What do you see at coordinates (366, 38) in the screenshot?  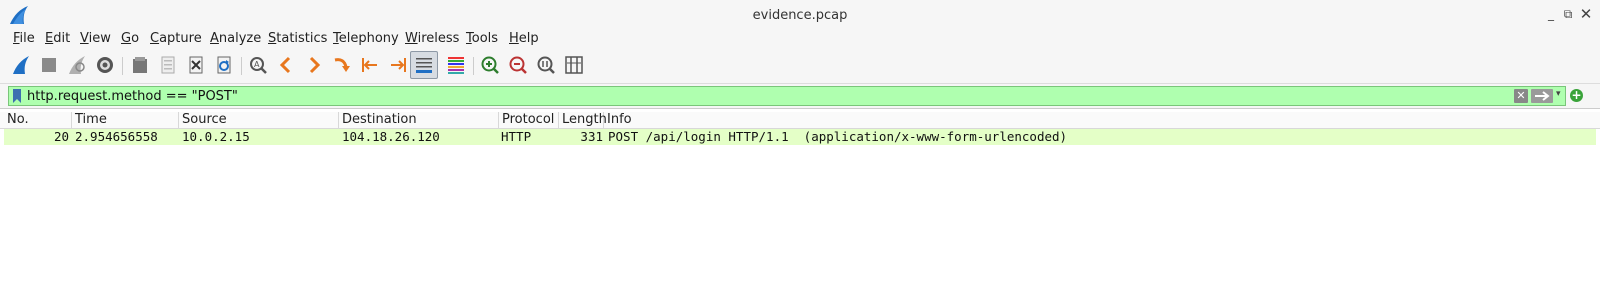 I see `menu-telephony: Telephony` at bounding box center [366, 38].